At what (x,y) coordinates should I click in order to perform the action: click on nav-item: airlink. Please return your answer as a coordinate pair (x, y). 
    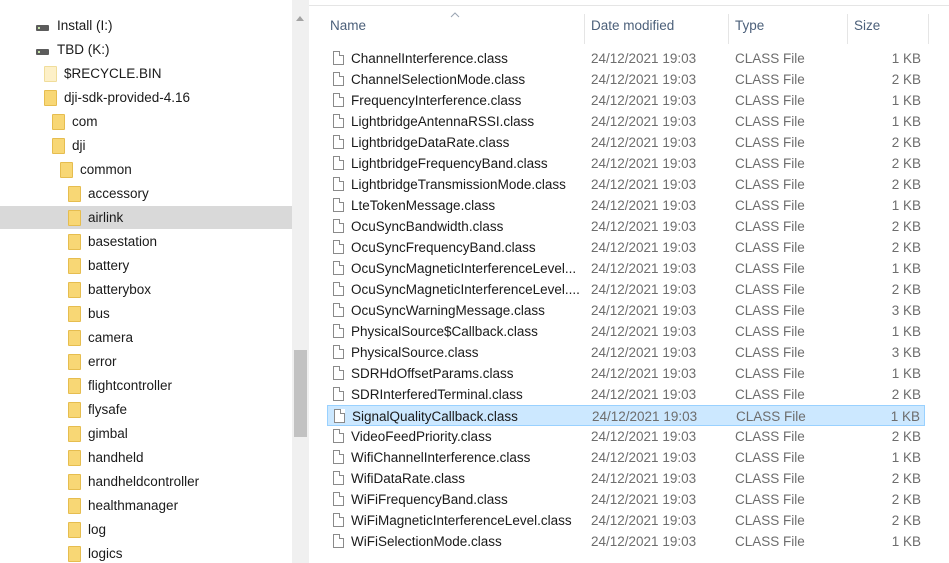
    Looking at the image, I should click on (146, 217).